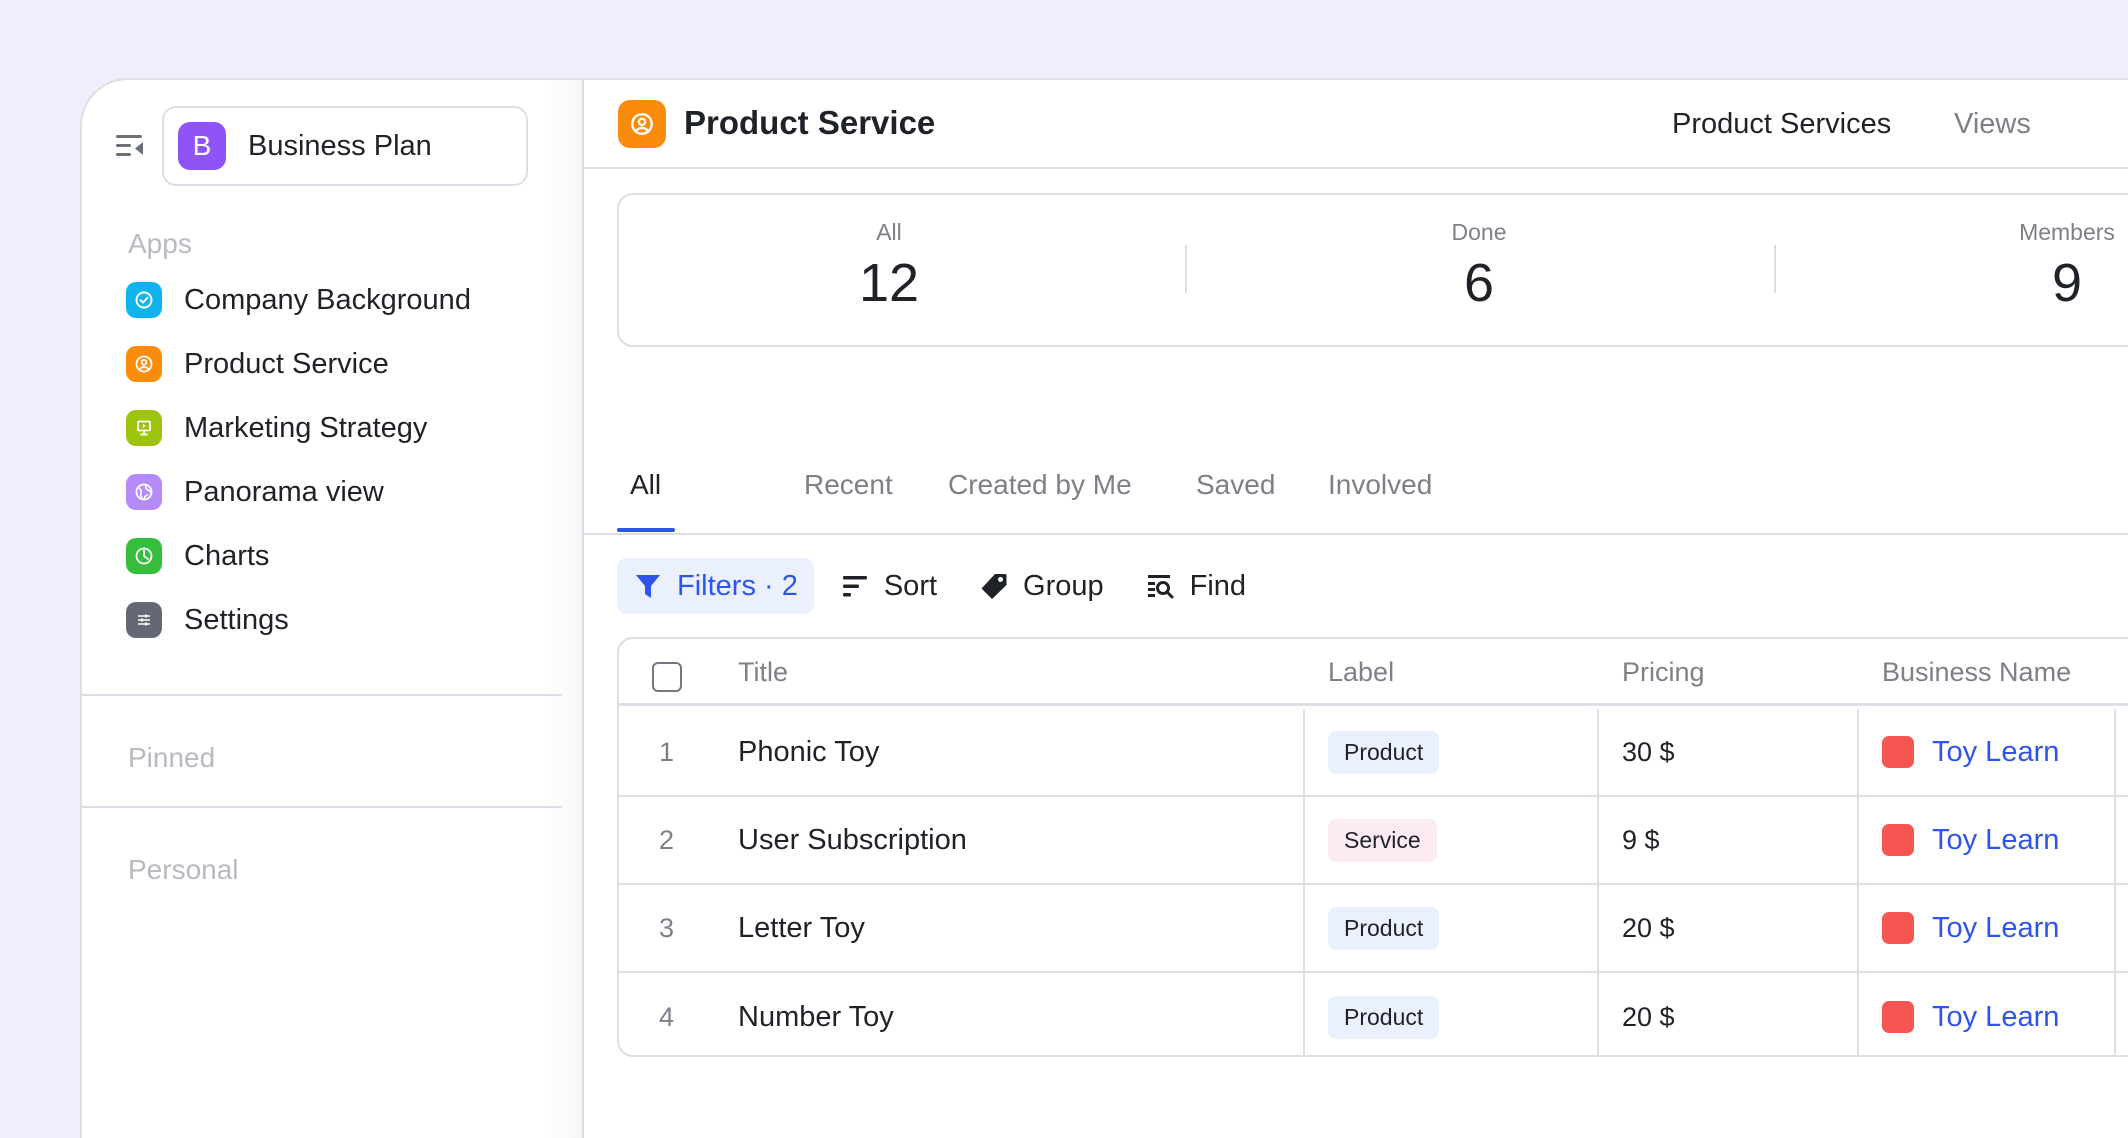  Describe the element at coordinates (737, 585) in the screenshot. I see `filters-label: Filters · 2` at that location.